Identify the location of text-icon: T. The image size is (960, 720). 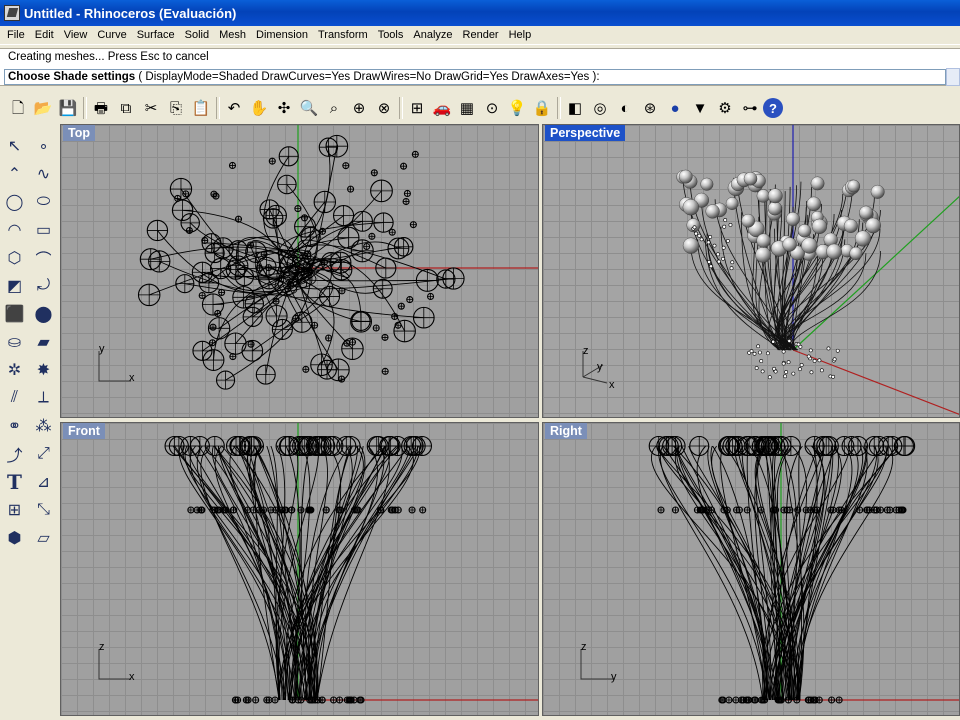
(14, 482).